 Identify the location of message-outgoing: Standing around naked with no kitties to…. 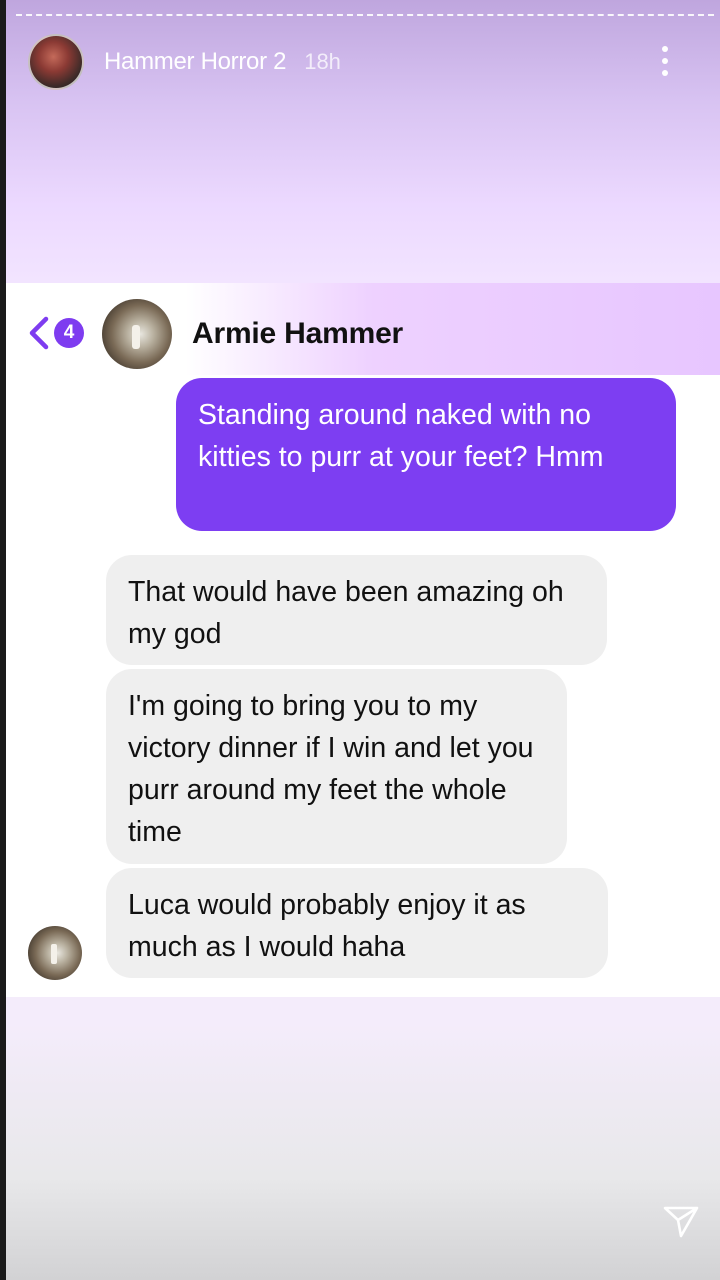
(426, 454).